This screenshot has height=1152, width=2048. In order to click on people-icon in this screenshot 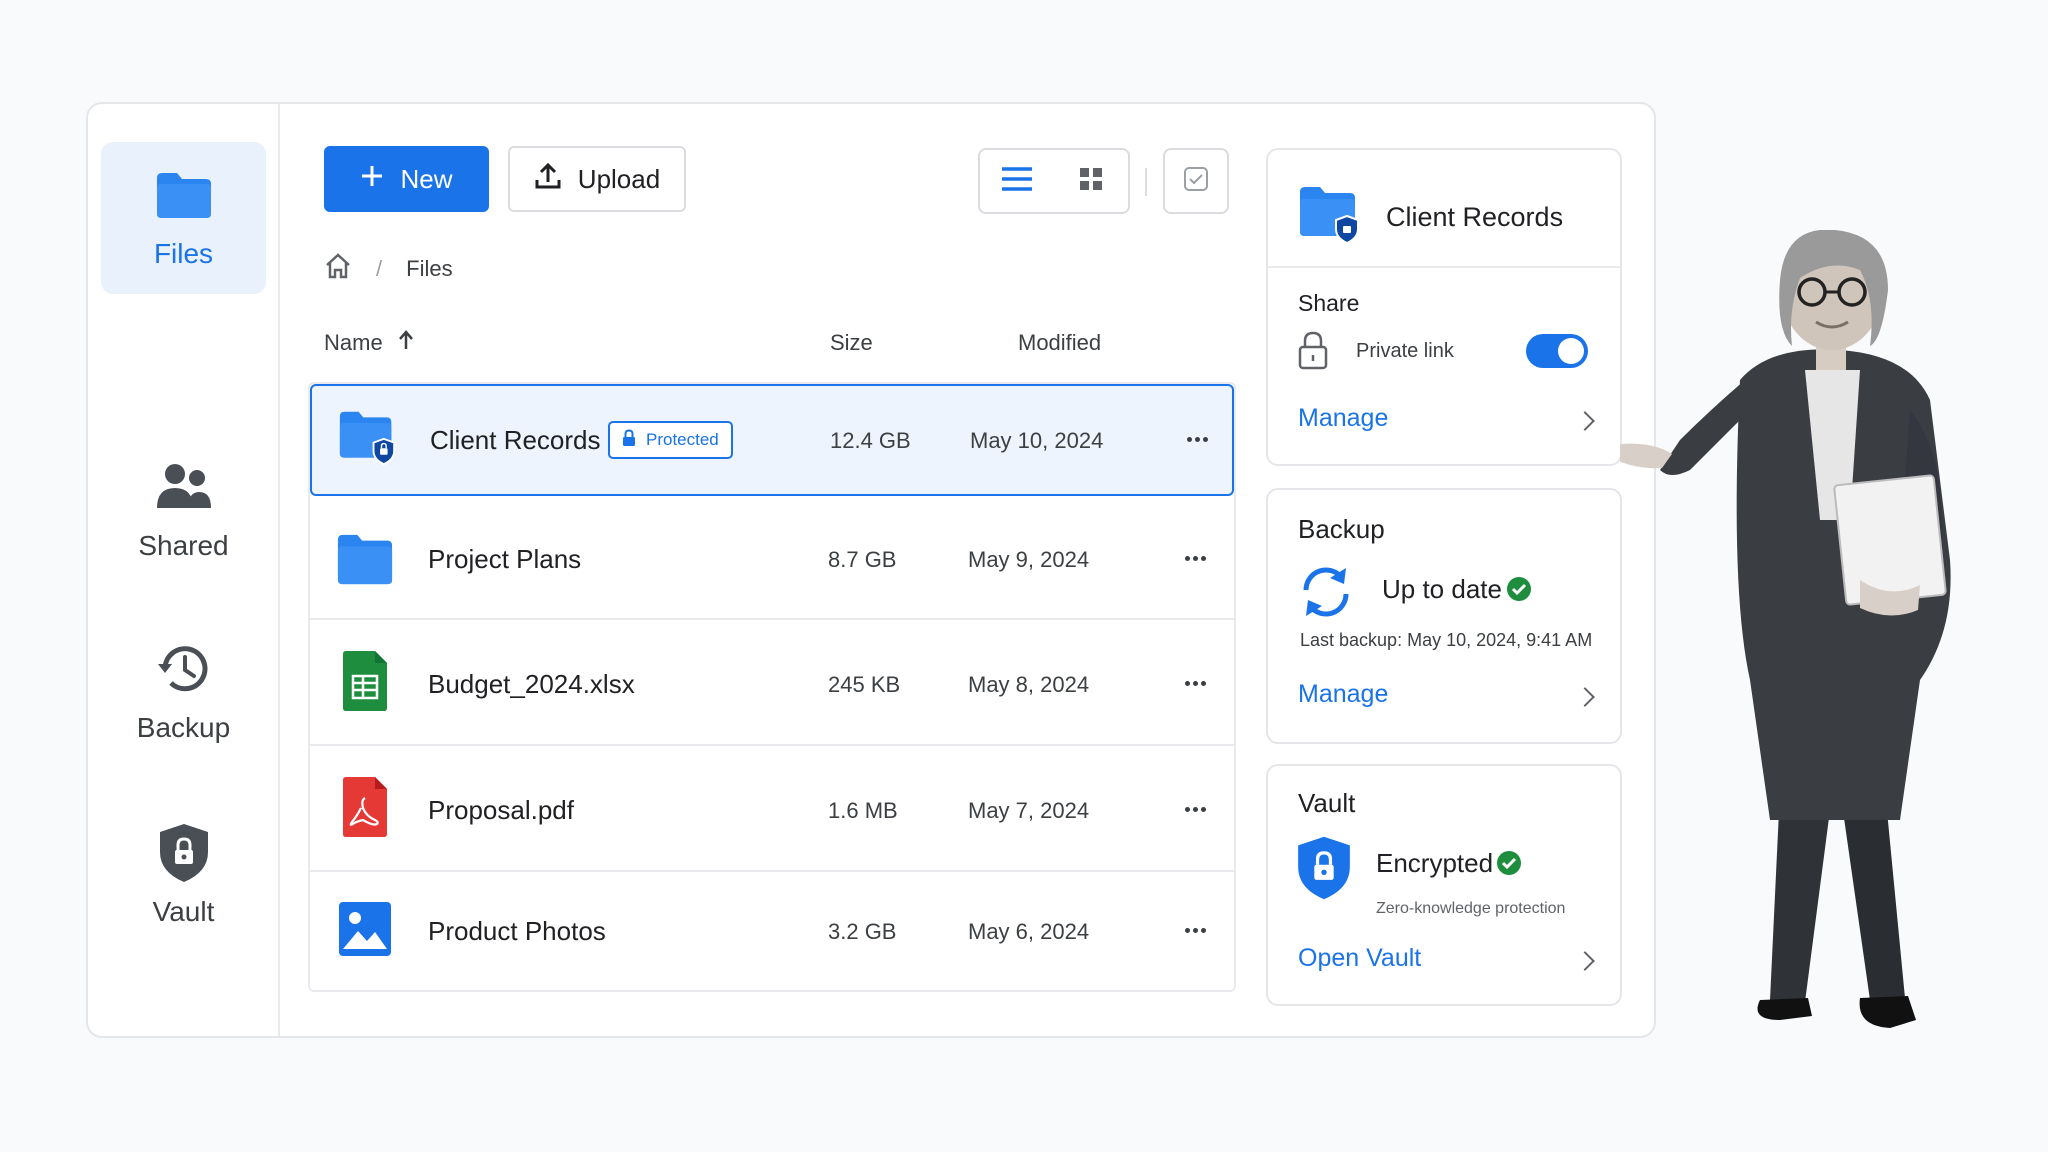, I will do `click(184, 487)`.